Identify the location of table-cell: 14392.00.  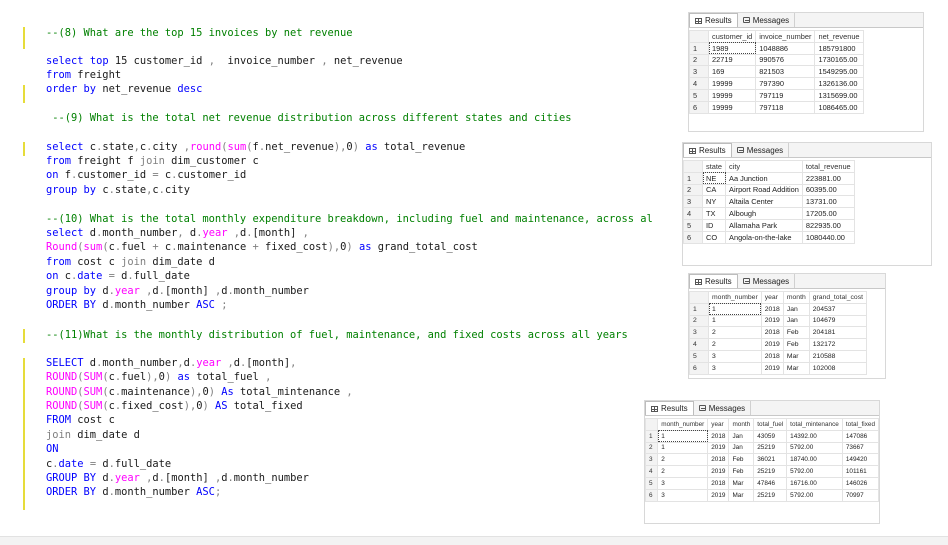
(814, 436).